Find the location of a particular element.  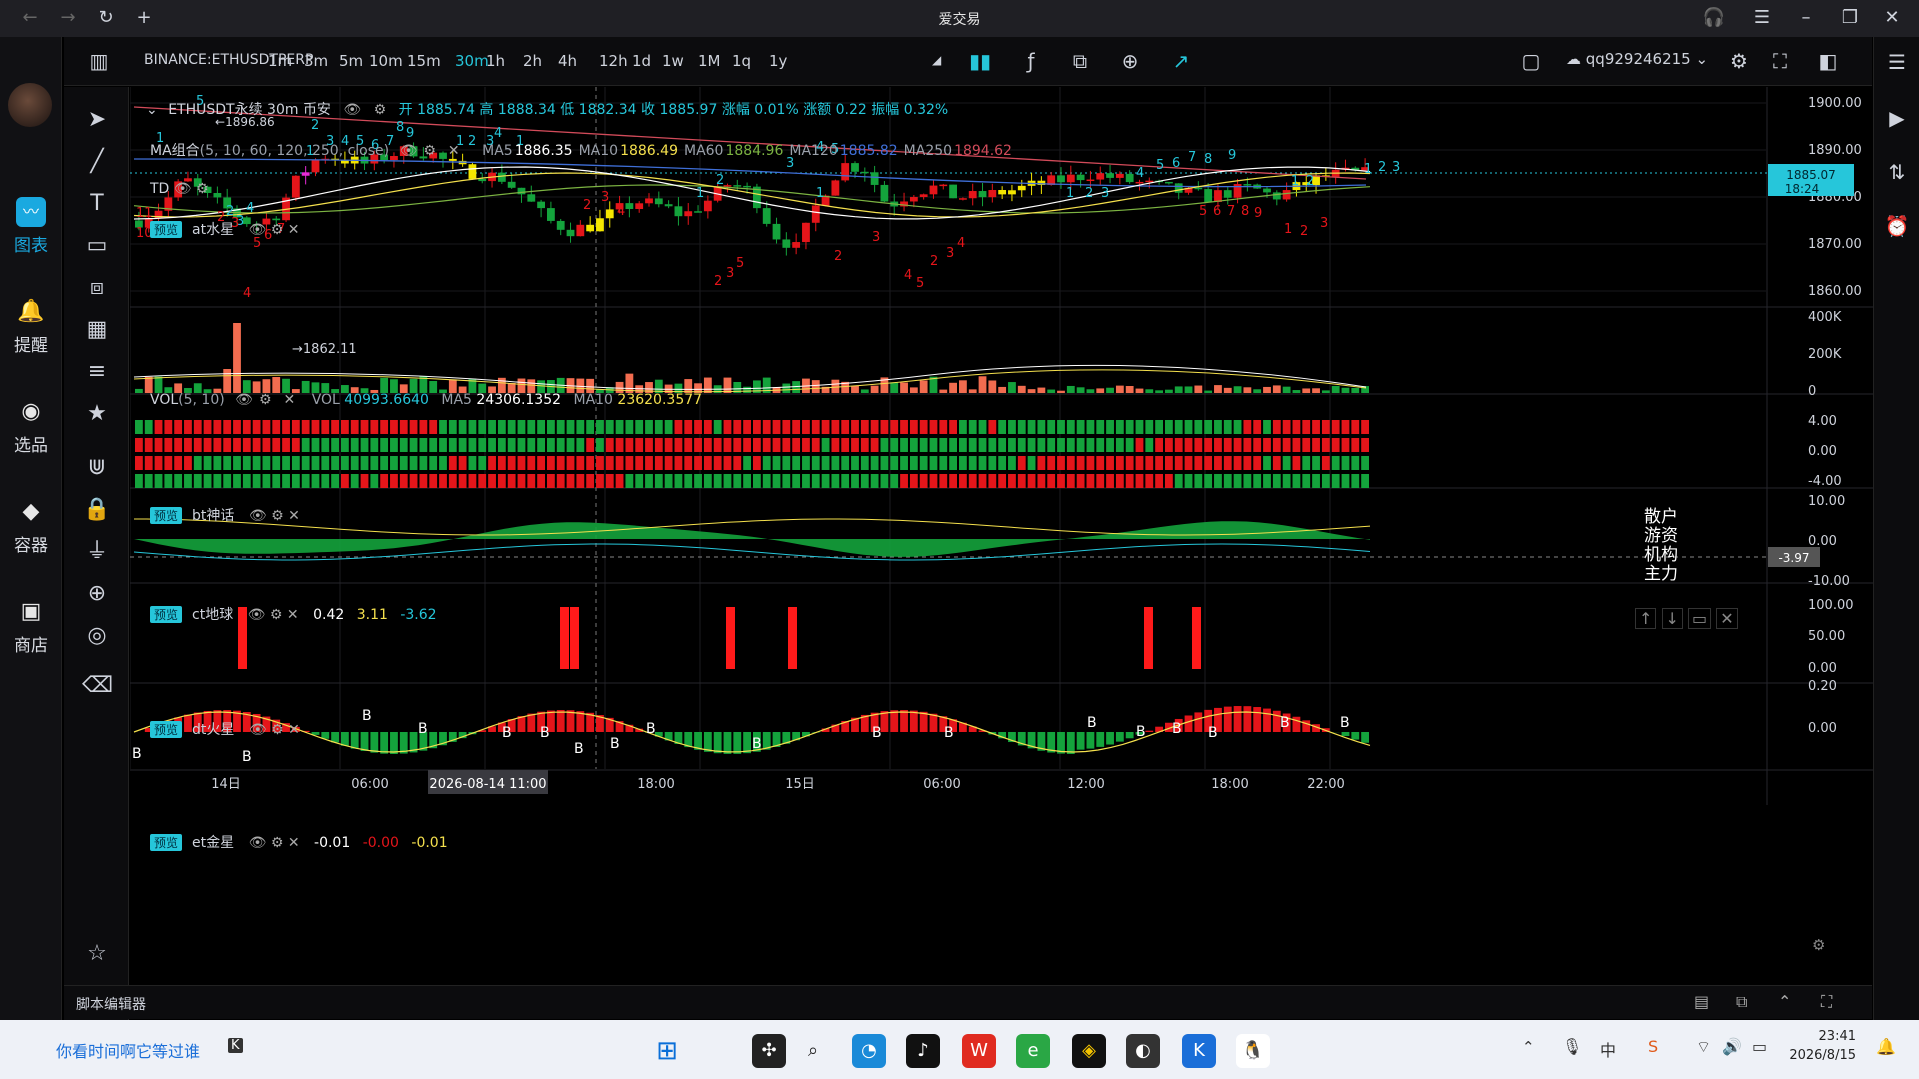

script-editor-label: 脚本编辑器 is located at coordinates (111, 1004).